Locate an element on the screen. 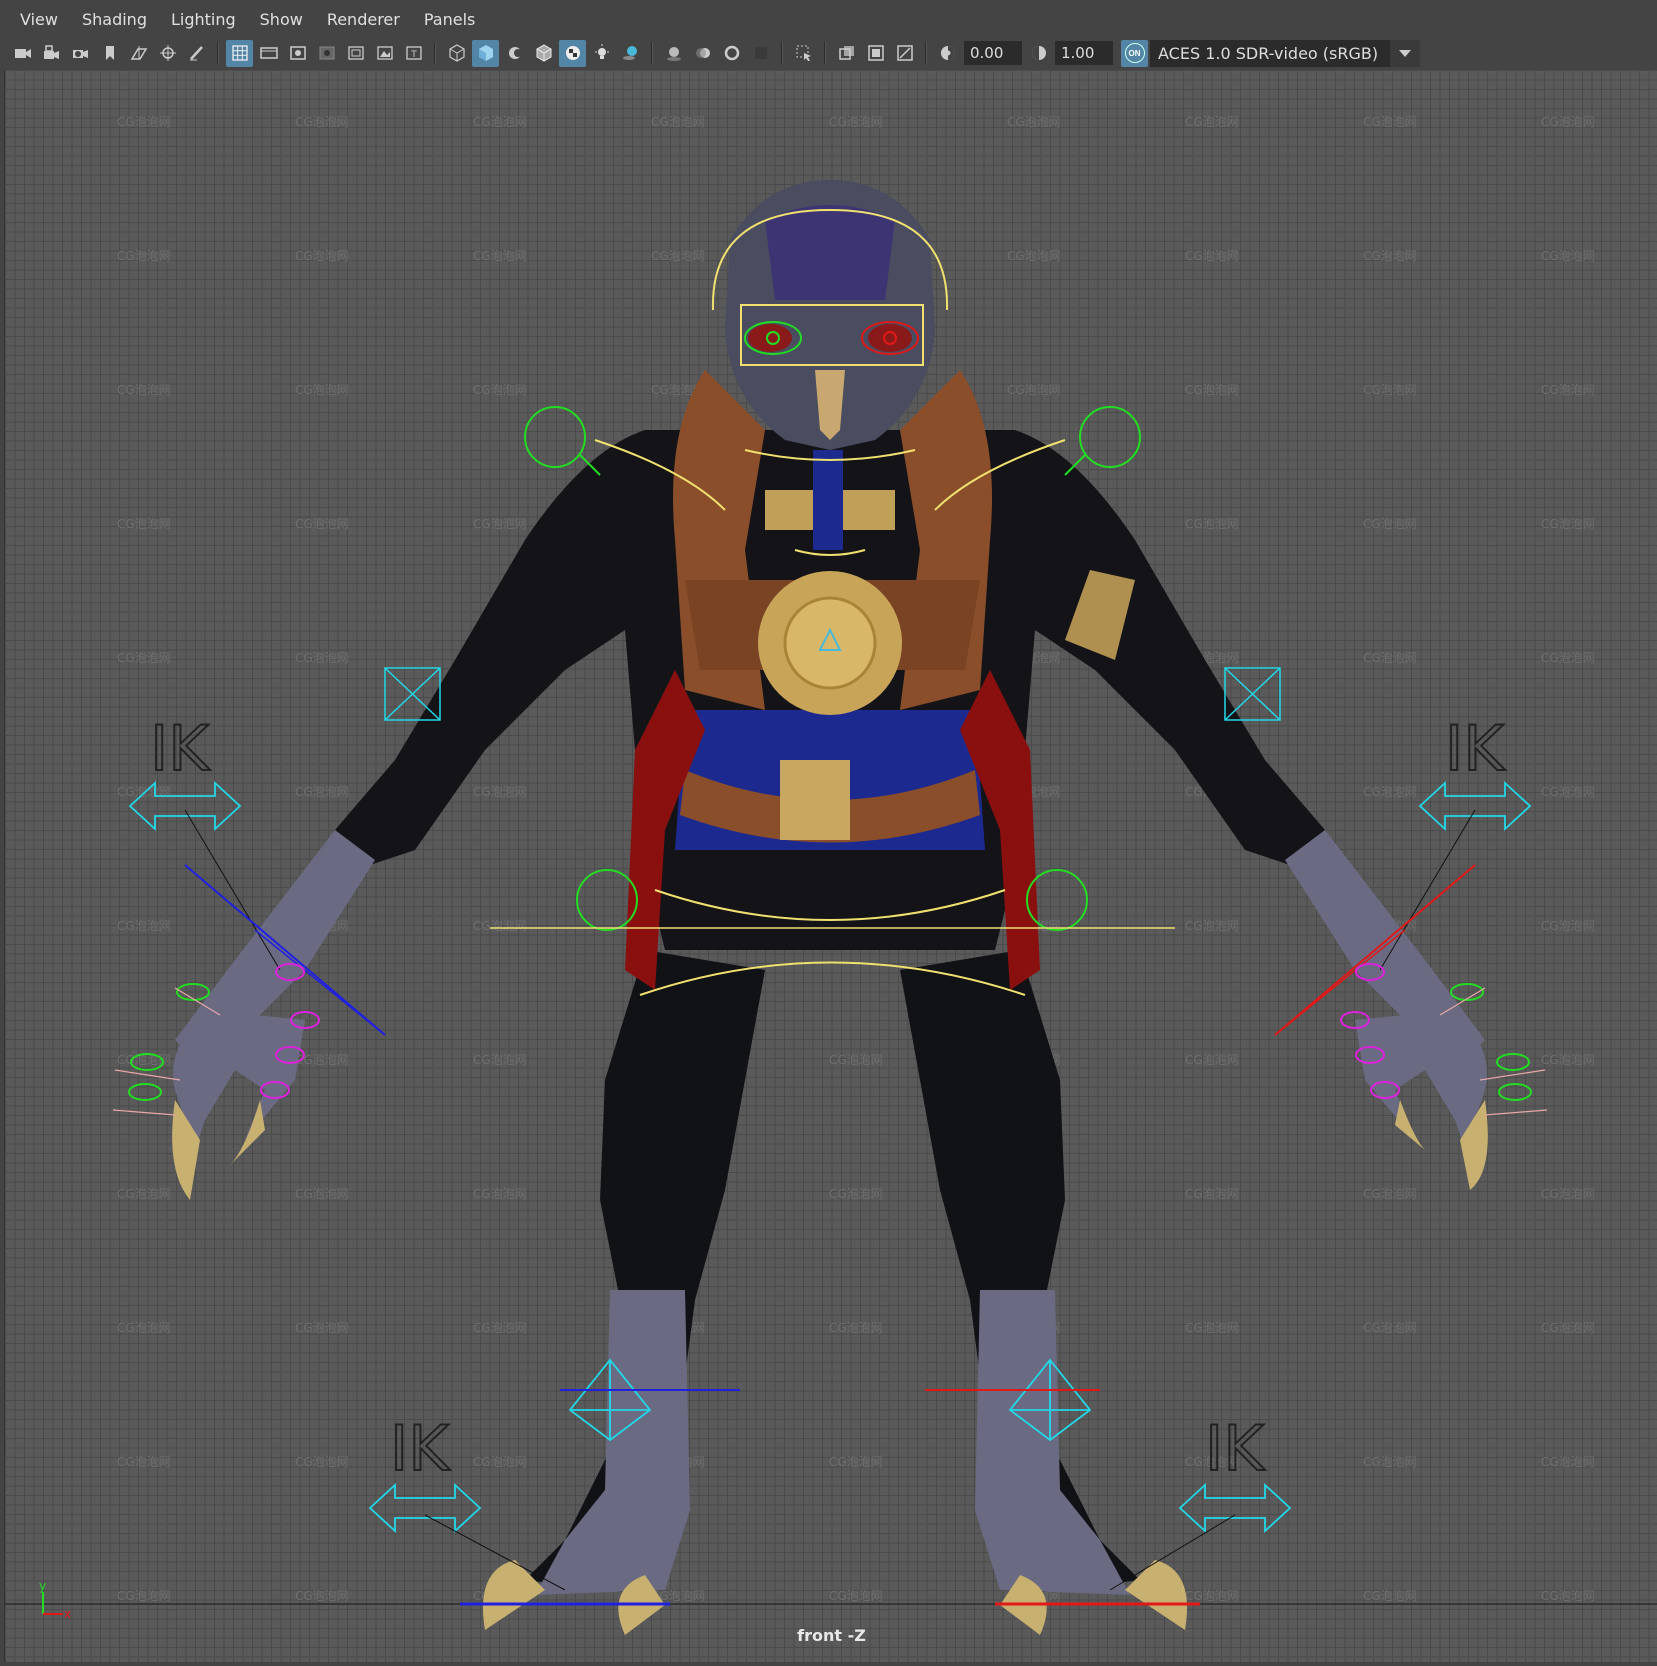  right-shoulder-ctrl is located at coordinates (1110, 437).